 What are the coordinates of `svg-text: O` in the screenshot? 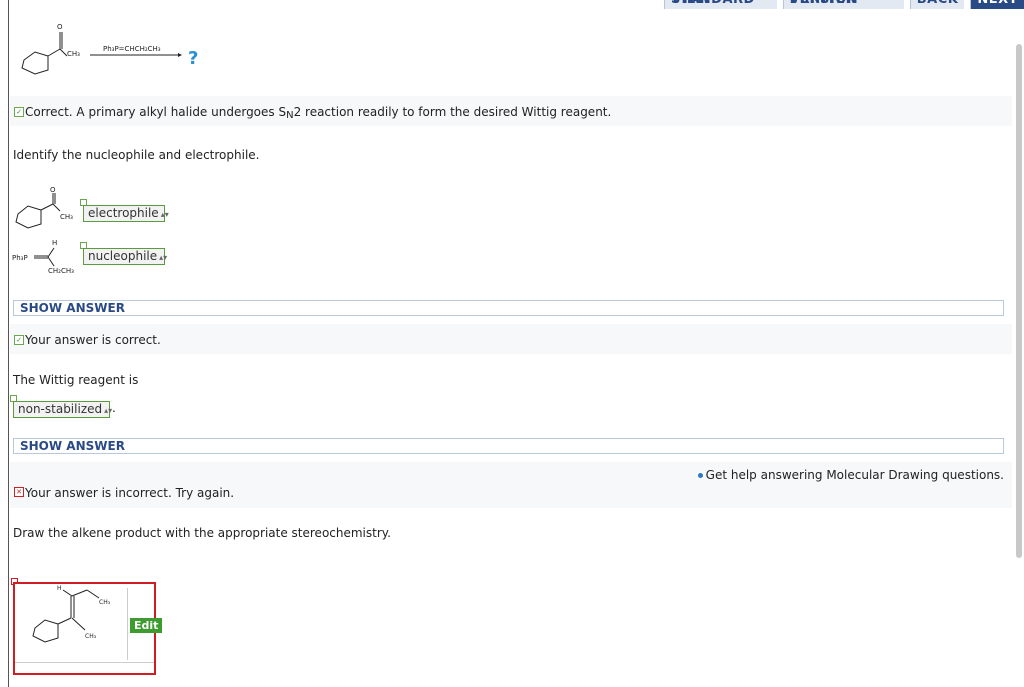 It's located at (53, 190).